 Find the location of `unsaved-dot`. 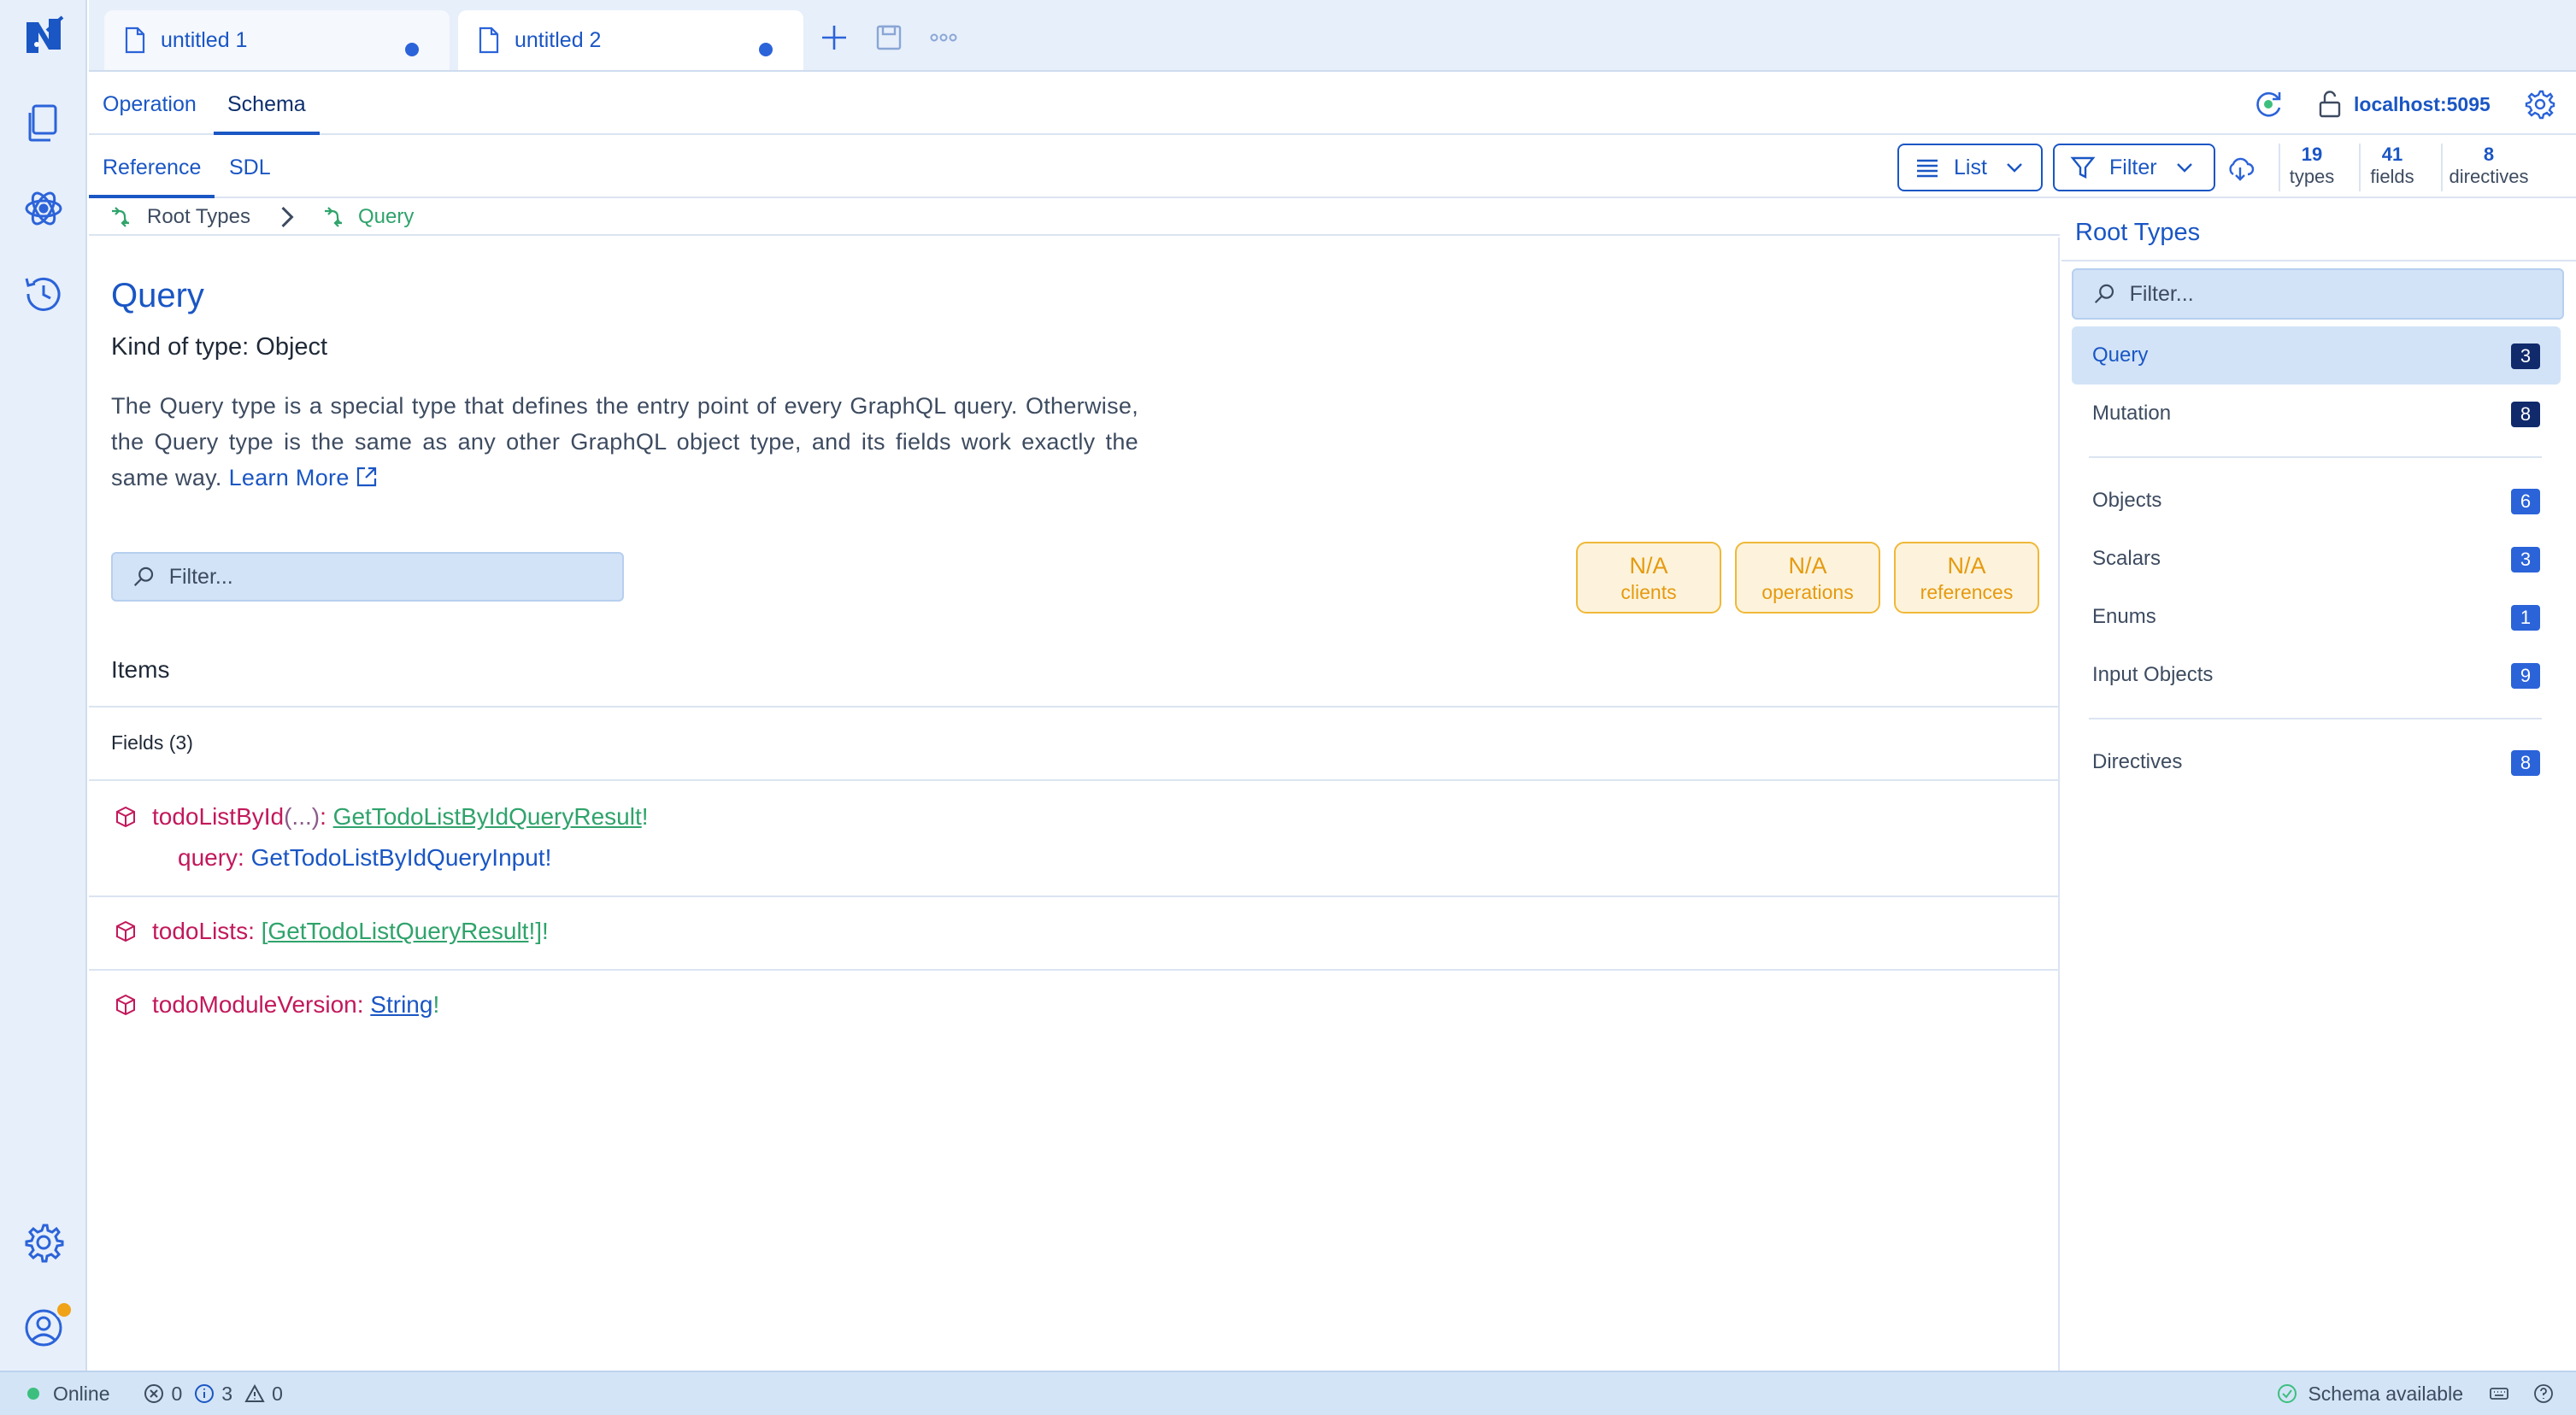

unsaved-dot is located at coordinates (766, 50).